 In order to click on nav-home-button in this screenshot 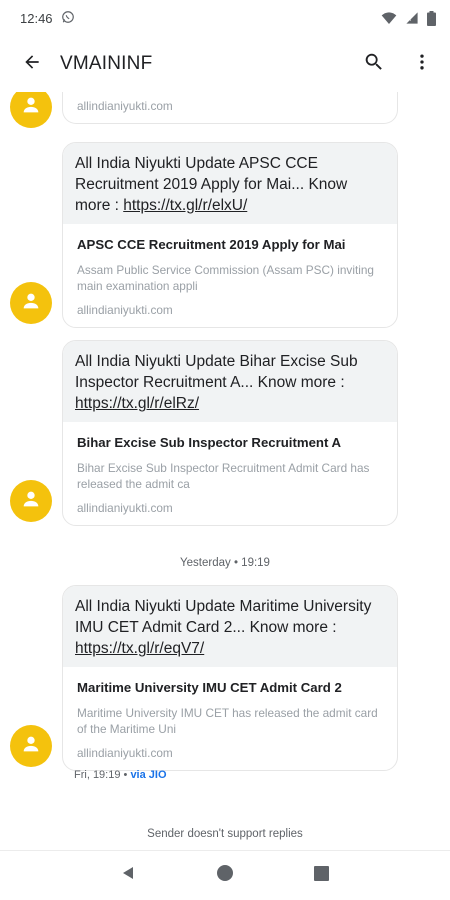, I will do `click(225, 876)`.